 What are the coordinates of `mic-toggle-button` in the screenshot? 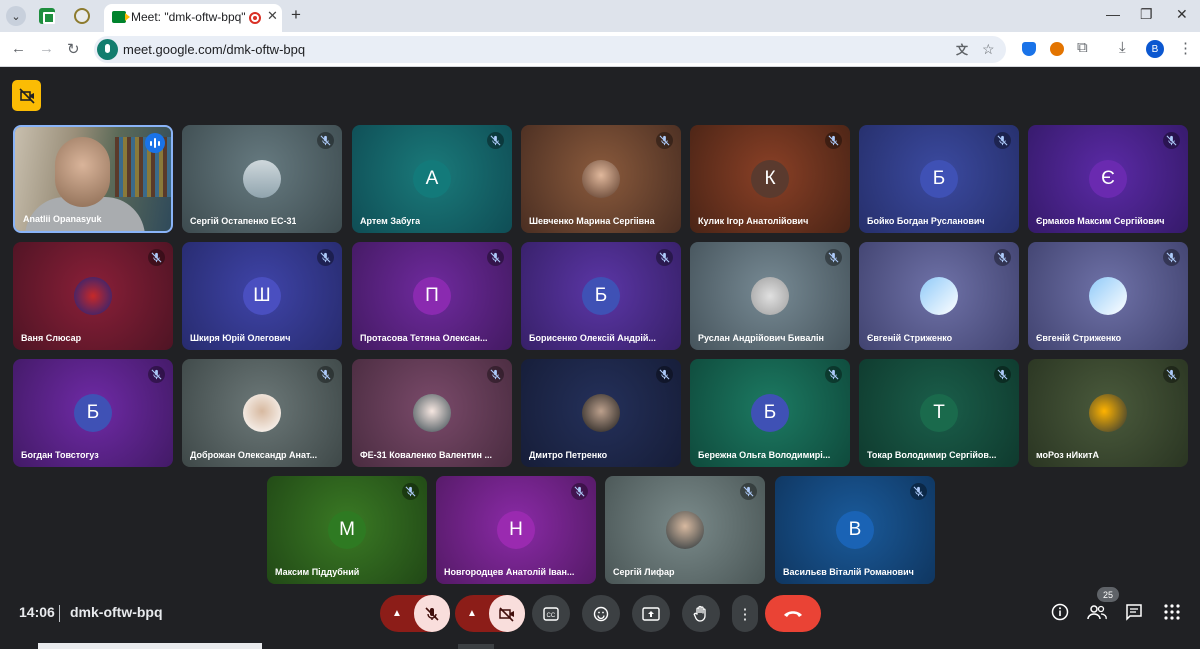 It's located at (432, 613).